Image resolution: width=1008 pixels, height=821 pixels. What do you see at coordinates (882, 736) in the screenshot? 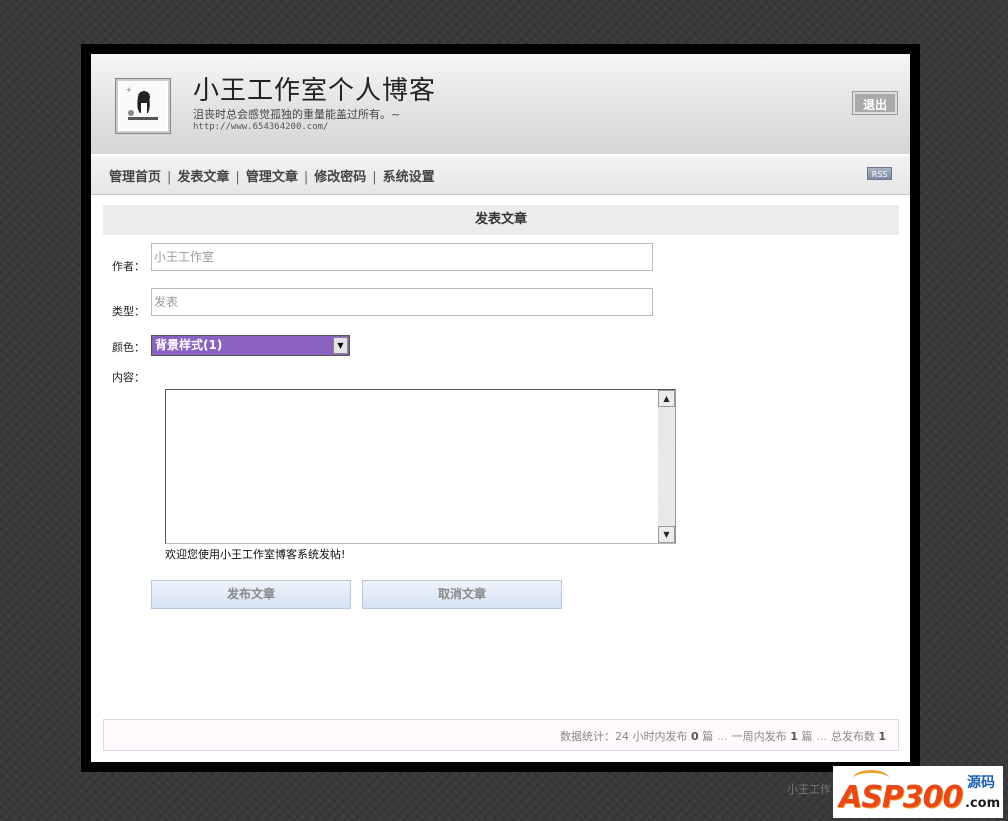
I see `stats-total-count: 1` at bounding box center [882, 736].